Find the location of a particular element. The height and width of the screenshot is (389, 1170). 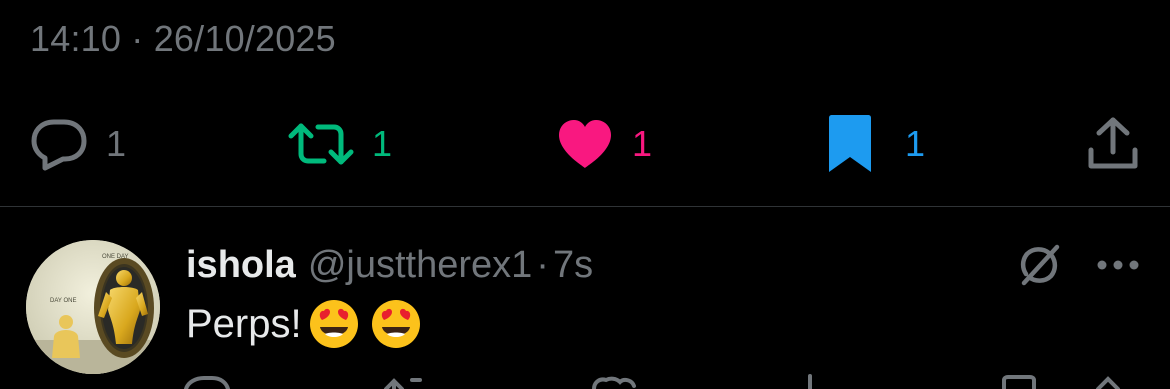

reply-header: ishola @justtherex1 · 7s is located at coordinates (389, 265).